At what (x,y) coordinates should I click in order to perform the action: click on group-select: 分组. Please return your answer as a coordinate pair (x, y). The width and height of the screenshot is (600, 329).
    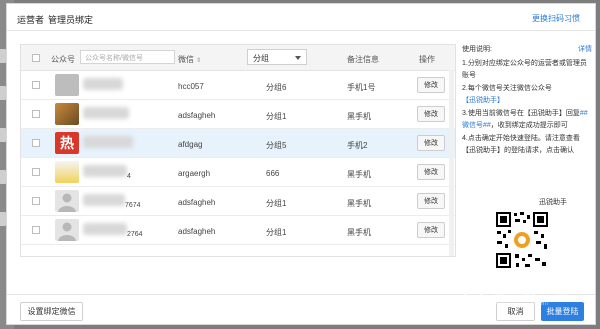
    Looking at the image, I should click on (277, 57).